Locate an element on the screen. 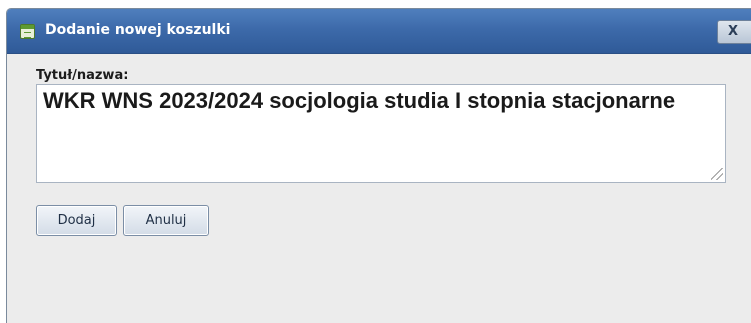 The width and height of the screenshot is (751, 323). dialog-title: Dodanie nowej koszulki is located at coordinates (138, 30).